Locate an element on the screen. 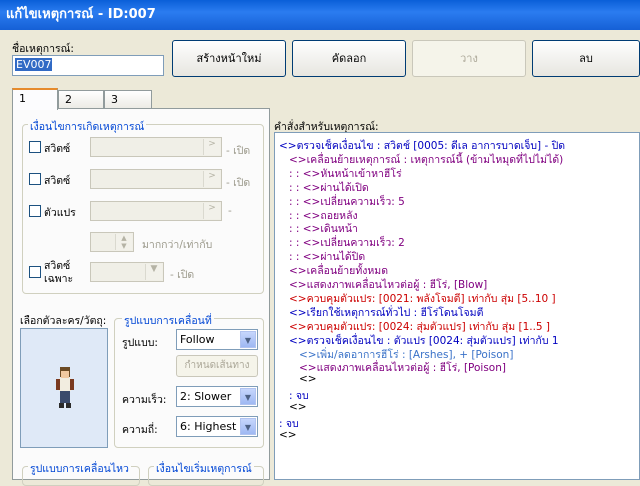 This screenshot has width=640, height=486. switch1-checkbox is located at coordinates (35, 147).